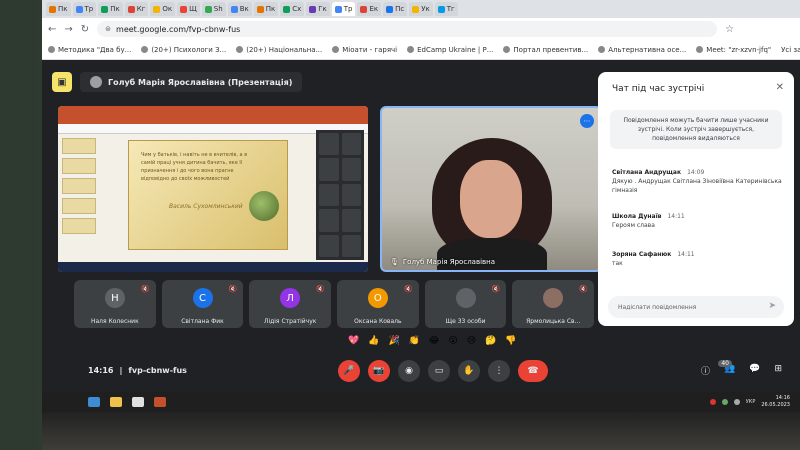  What do you see at coordinates (393, 341) in the screenshot?
I see `reaction-button: 🎉` at bounding box center [393, 341].